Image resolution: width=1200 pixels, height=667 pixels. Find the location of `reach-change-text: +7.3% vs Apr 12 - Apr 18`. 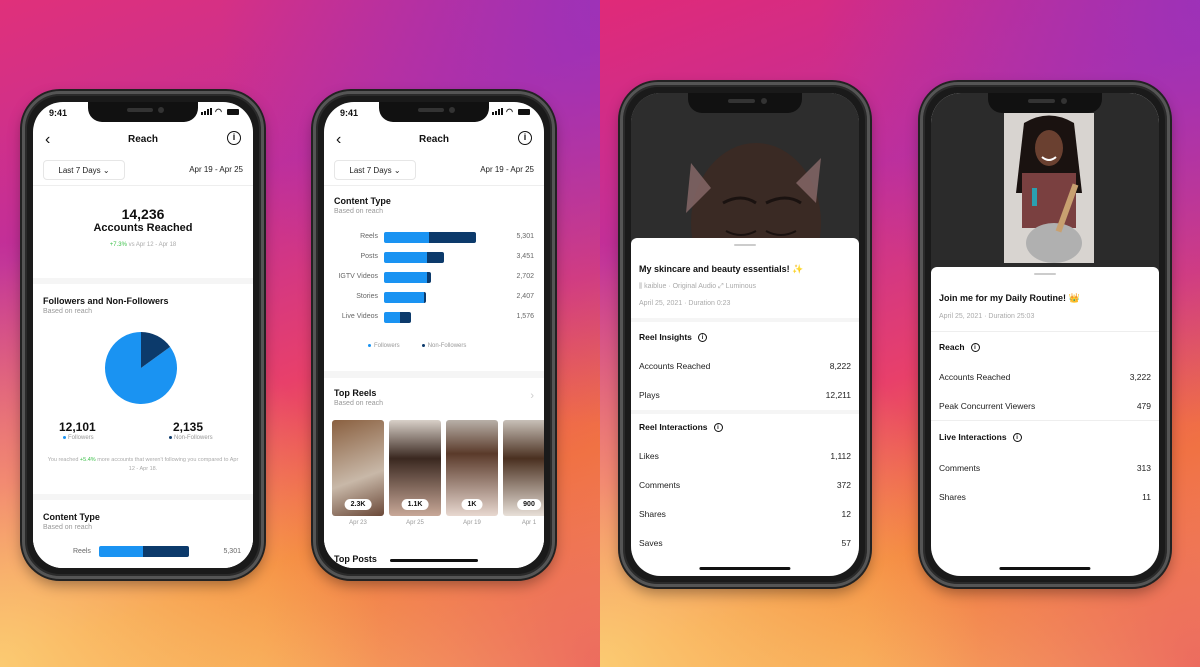

reach-change-text: +7.3% vs Apr 12 - Apr 18 is located at coordinates (143, 245).